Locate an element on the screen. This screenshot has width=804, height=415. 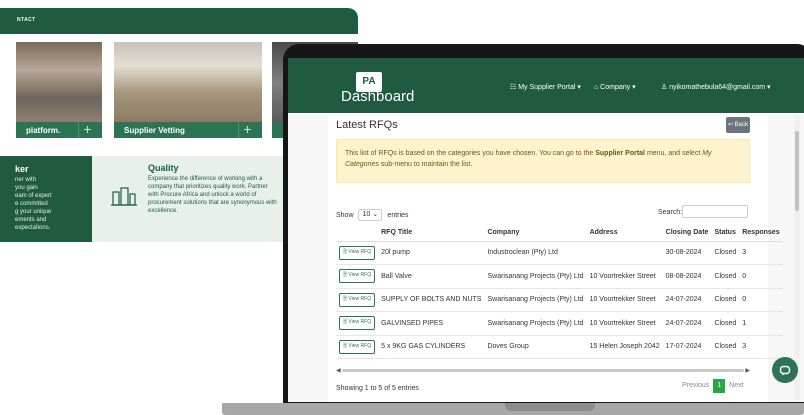
feature-title: ker is located at coordinates (22, 169).